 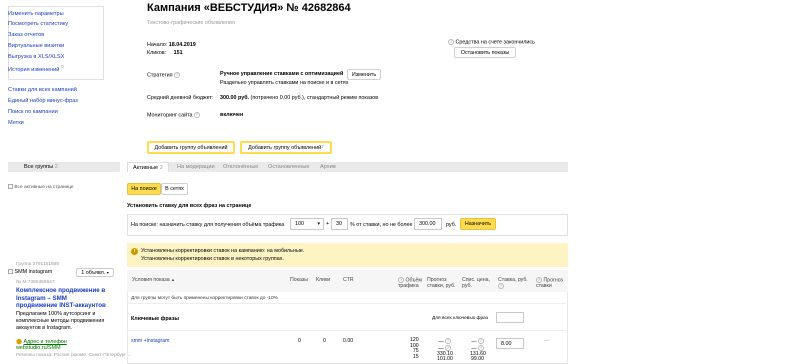 What do you see at coordinates (38, 24) in the screenshot?
I see `sidebar-item-stats: Посмотреть статистику` at bounding box center [38, 24].